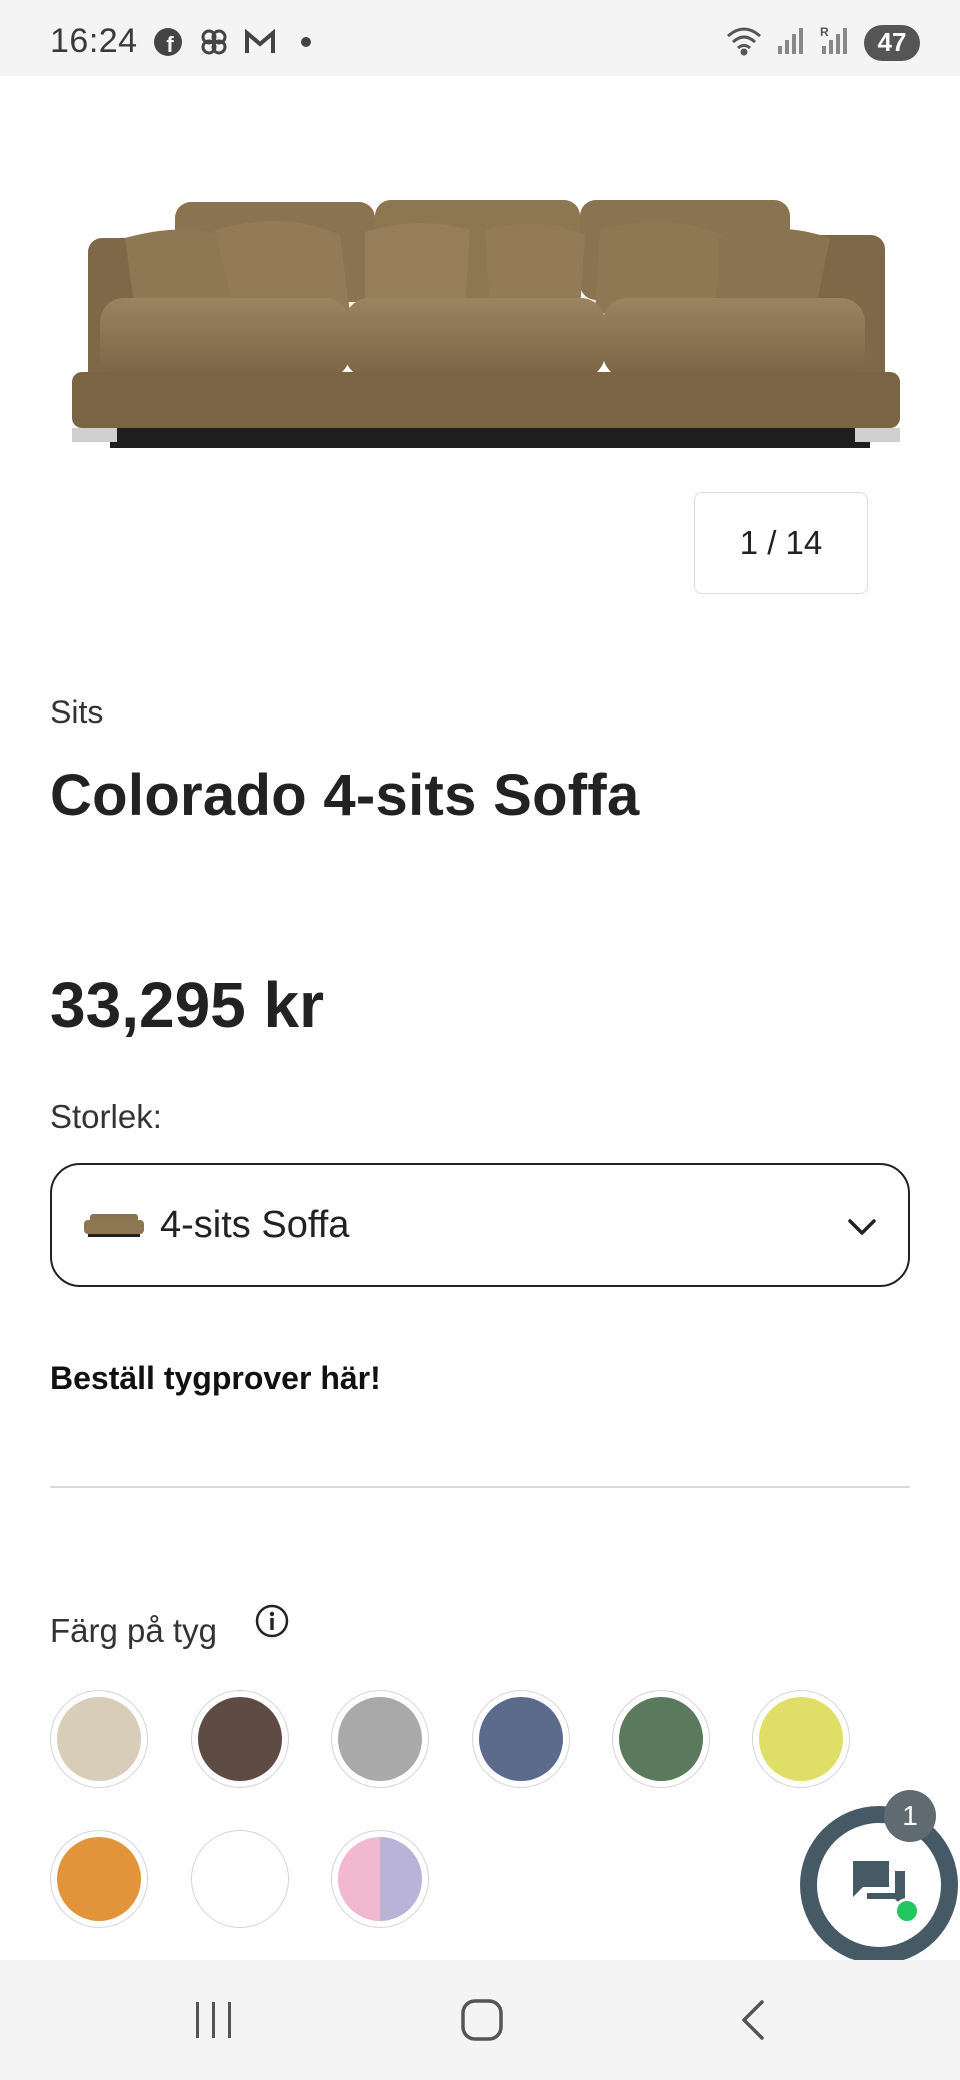 This screenshot has height=2080, width=960. What do you see at coordinates (114, 1225) in the screenshot?
I see `sofa-thumbnail-icon` at bounding box center [114, 1225].